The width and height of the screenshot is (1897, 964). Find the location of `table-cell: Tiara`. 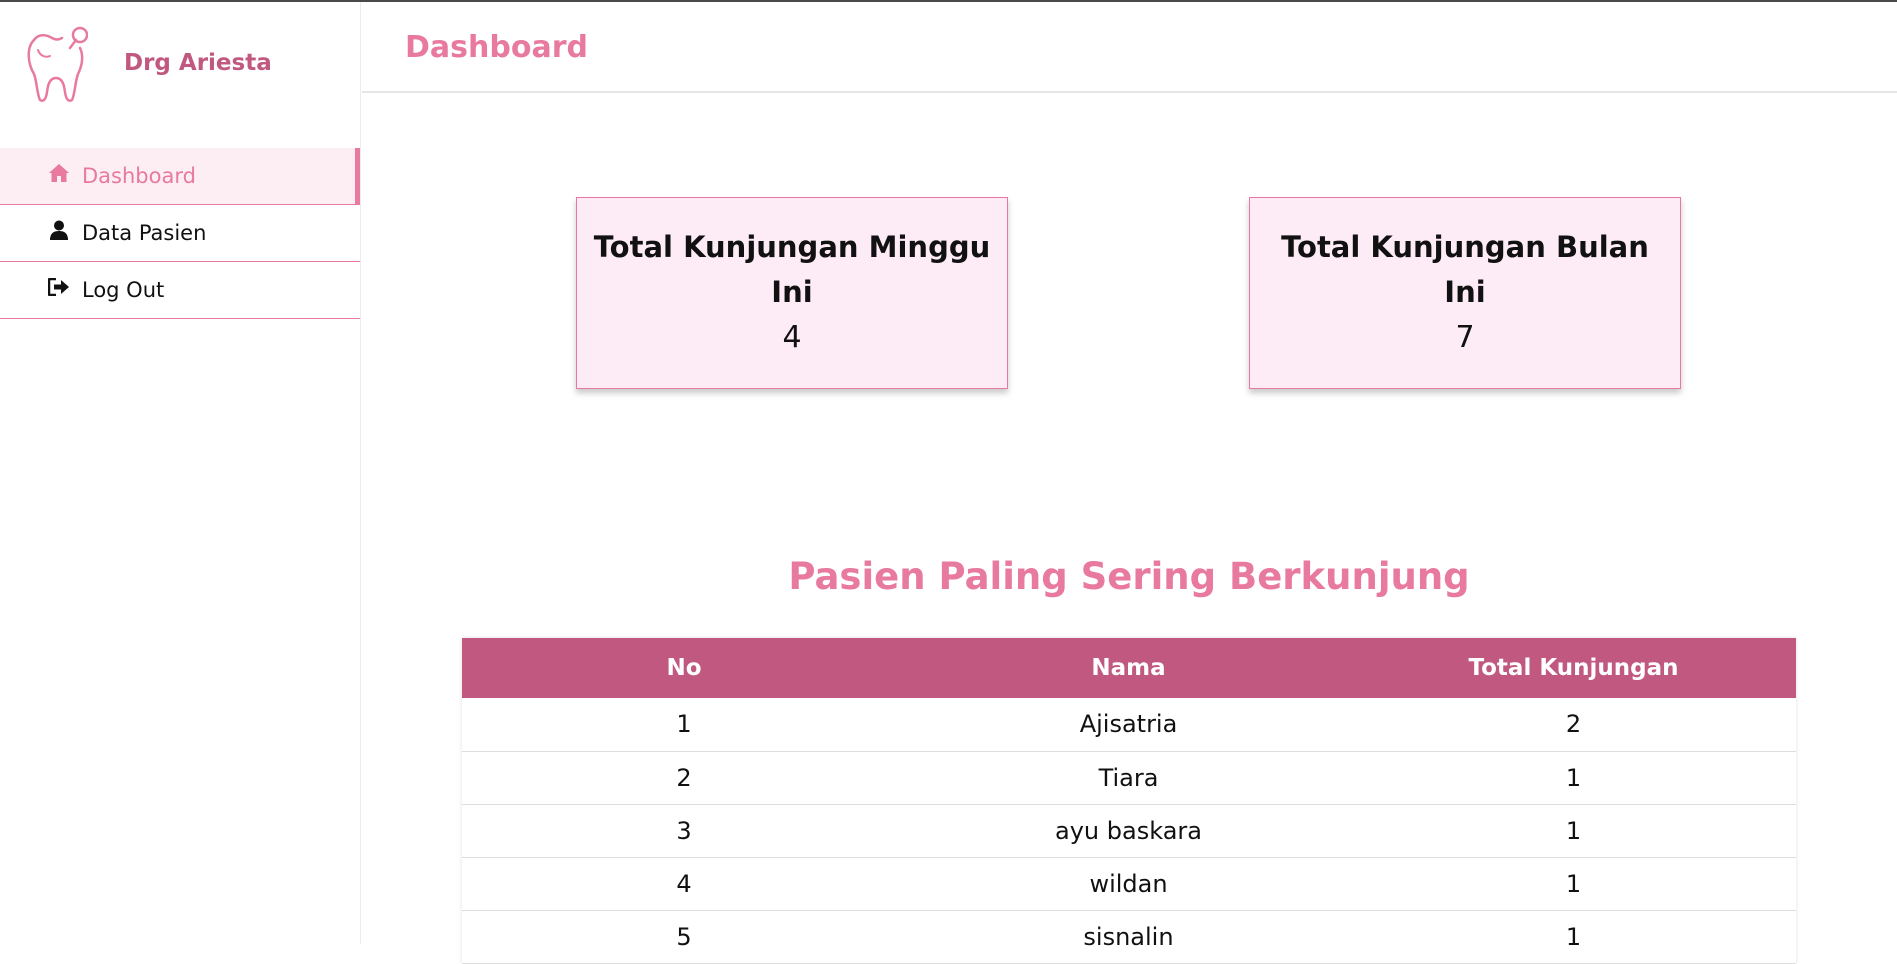

table-cell: Tiara is located at coordinates (1128, 778).